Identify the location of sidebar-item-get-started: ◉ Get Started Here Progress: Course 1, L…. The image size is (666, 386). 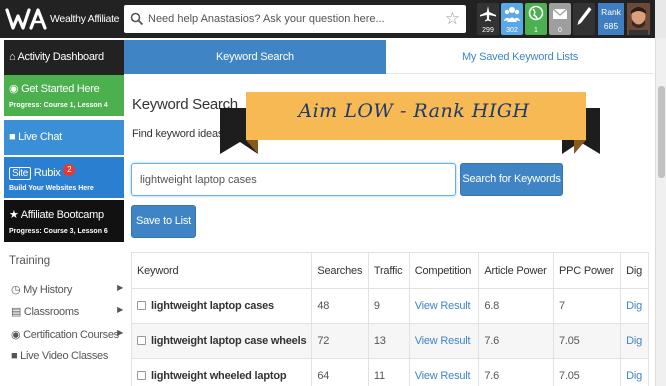
(64, 95).